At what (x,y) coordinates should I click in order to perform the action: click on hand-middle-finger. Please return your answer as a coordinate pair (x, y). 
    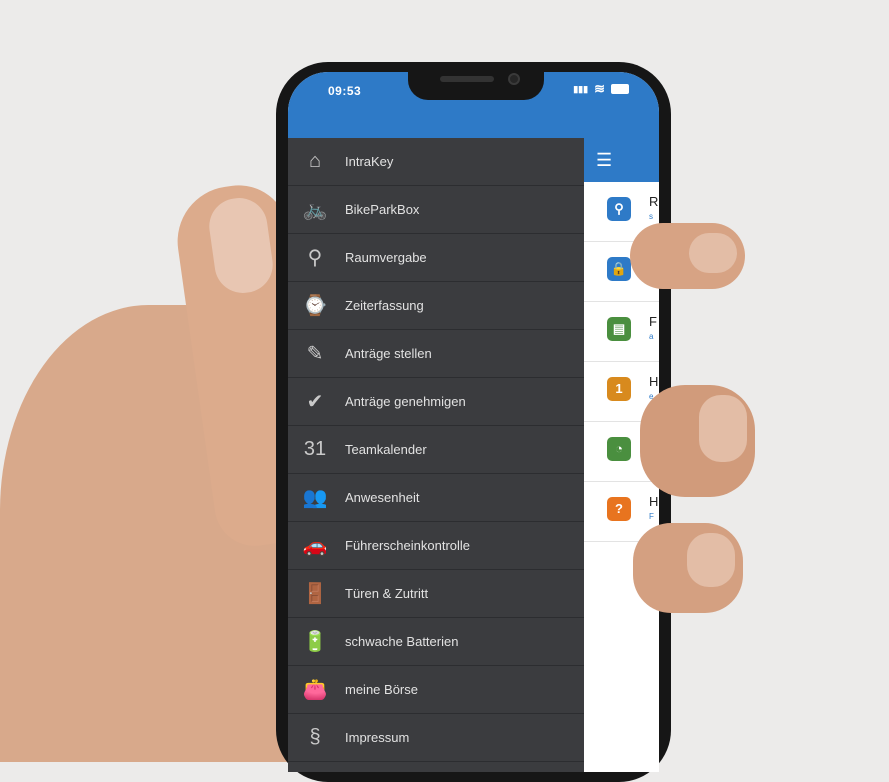
    Looking at the image, I should click on (697, 441).